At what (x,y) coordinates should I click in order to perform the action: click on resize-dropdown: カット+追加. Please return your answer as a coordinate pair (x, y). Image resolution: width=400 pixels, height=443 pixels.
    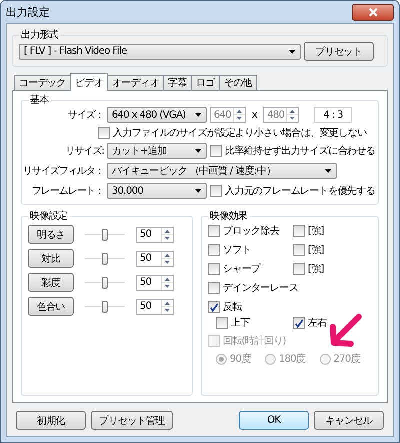
    Looking at the image, I should click on (157, 151).